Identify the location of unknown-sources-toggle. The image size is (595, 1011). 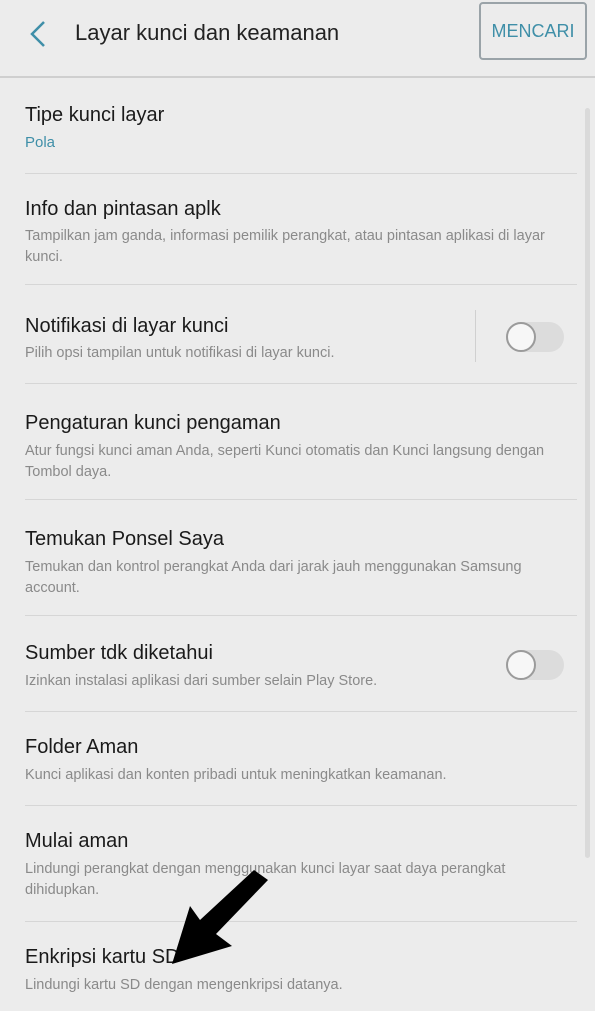
(535, 665).